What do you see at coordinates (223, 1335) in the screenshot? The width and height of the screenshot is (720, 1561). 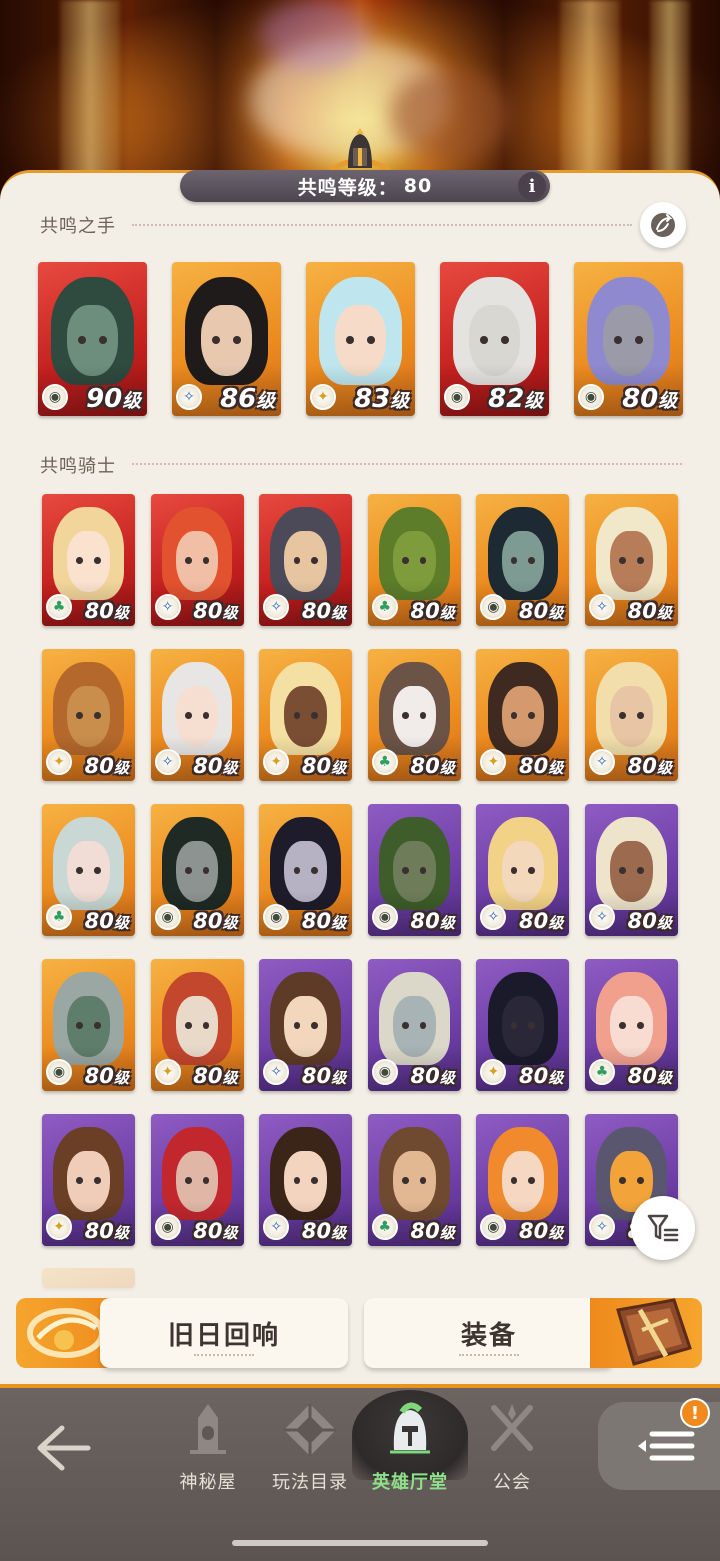 I see `echoes-label: 旧日回响` at bounding box center [223, 1335].